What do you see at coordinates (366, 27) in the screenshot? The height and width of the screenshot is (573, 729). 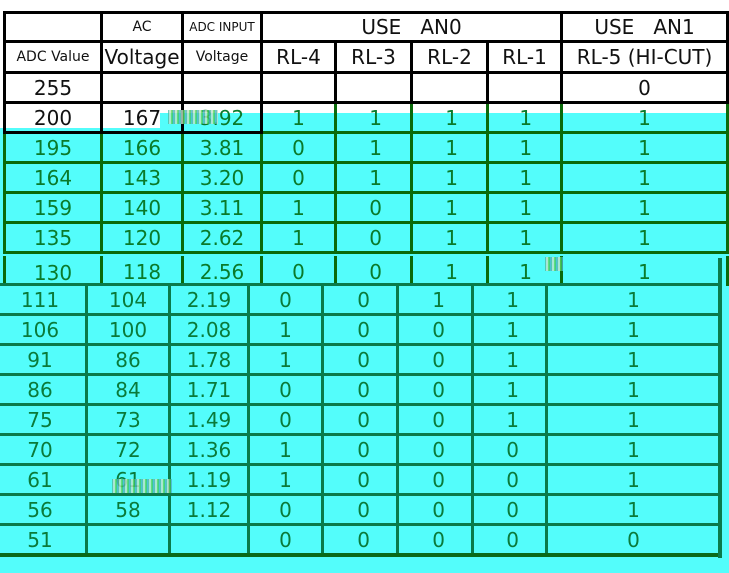 I see `header-row-1: AC ADC INPUT USE AN0 USE AN1` at bounding box center [366, 27].